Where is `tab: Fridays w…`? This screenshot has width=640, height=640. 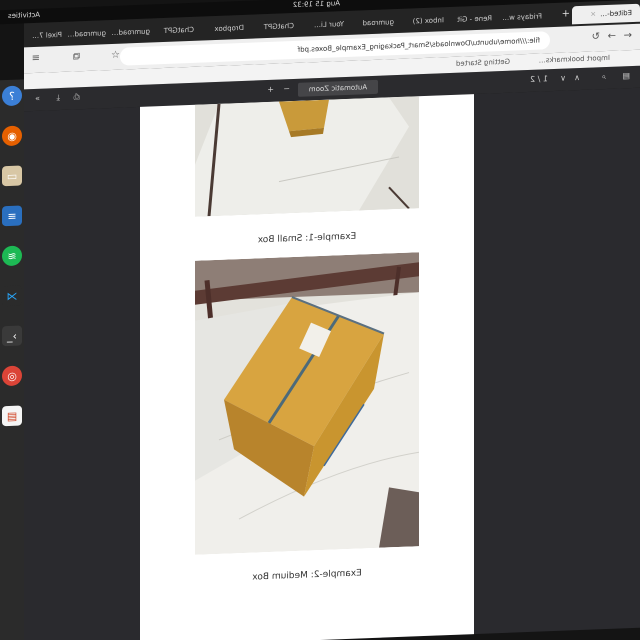
tab: Fridays w… is located at coordinates (523, 17).